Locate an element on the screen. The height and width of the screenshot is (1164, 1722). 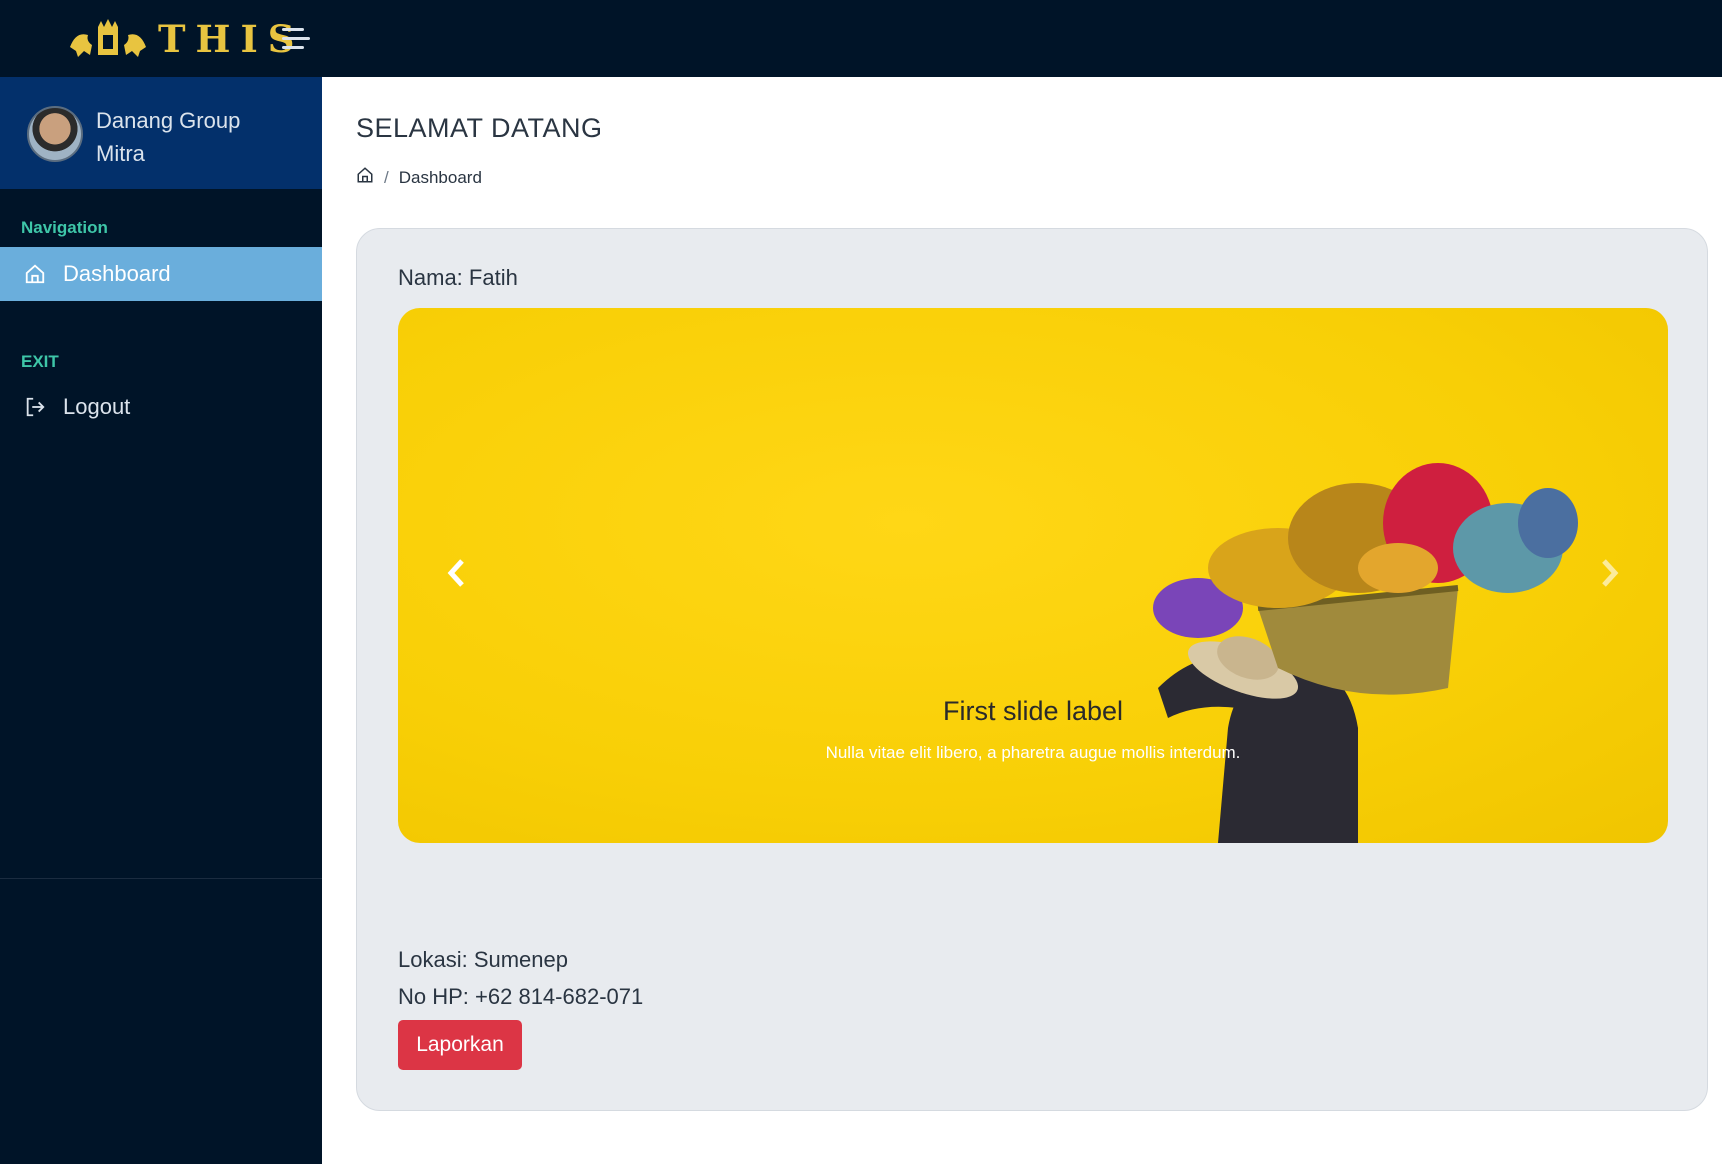
report-button: Laporkan is located at coordinates (460, 1045).